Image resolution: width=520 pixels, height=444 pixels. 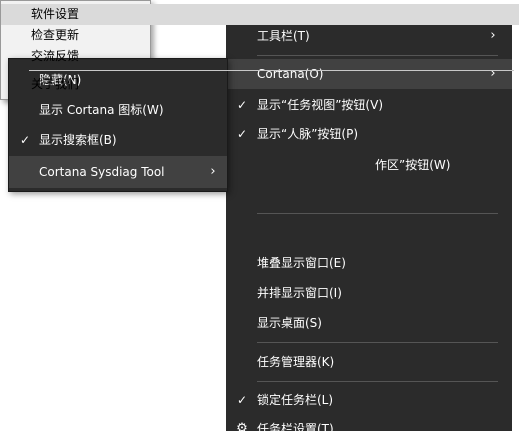 What do you see at coordinates (369, 400) in the screenshot?
I see `menu-item-lock-taskbar: ✓ 锁定任务栏(L)` at bounding box center [369, 400].